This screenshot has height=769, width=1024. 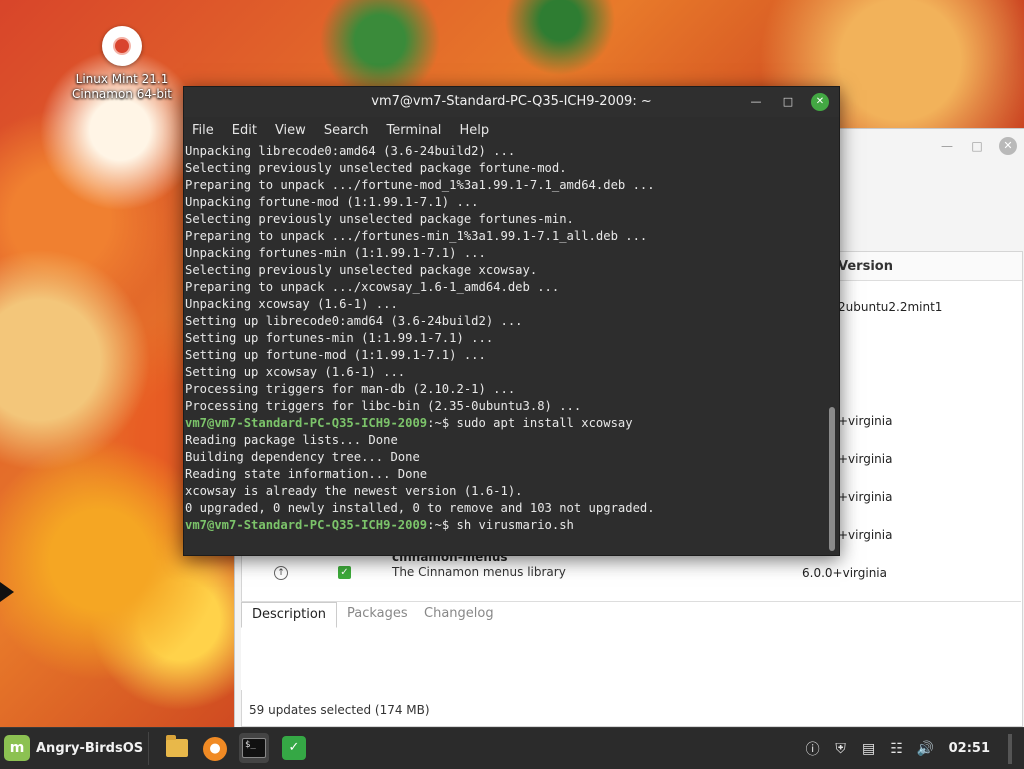 I want to click on terminal-line: Reading package lists... Done, so click(x=505, y=440).